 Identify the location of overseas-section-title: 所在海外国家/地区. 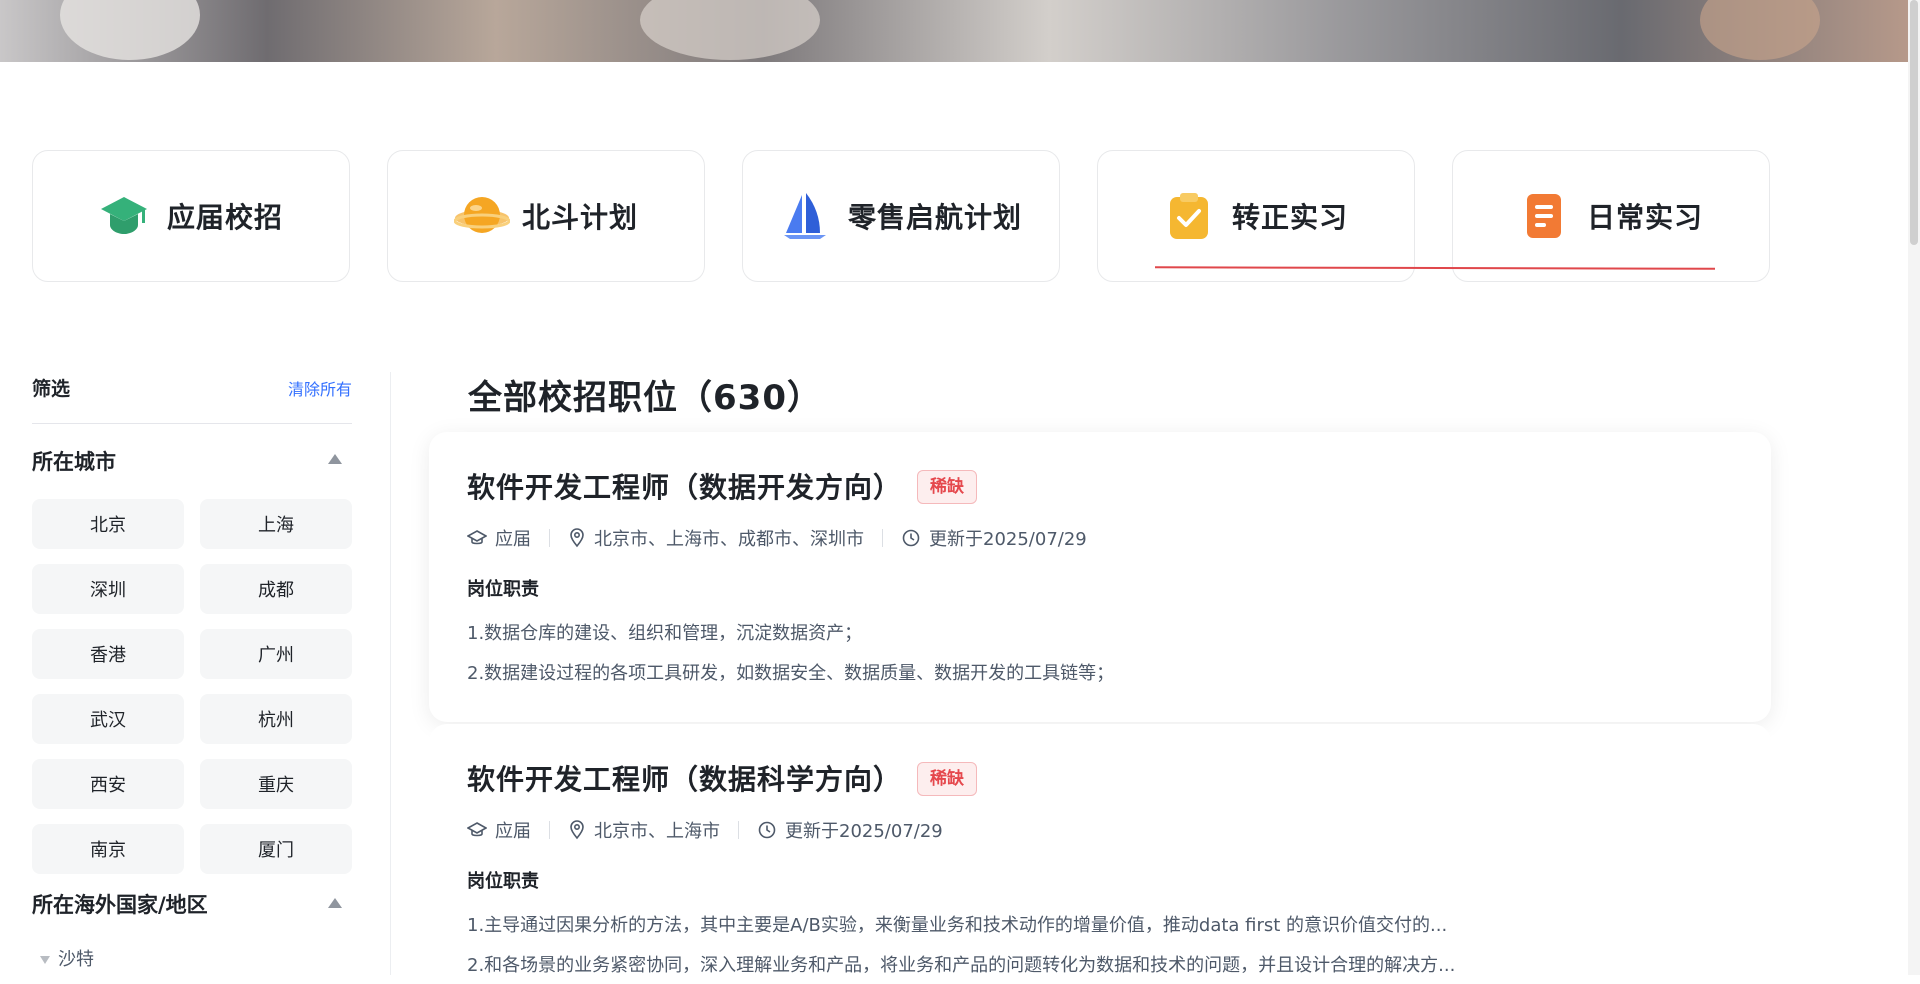
(120, 905).